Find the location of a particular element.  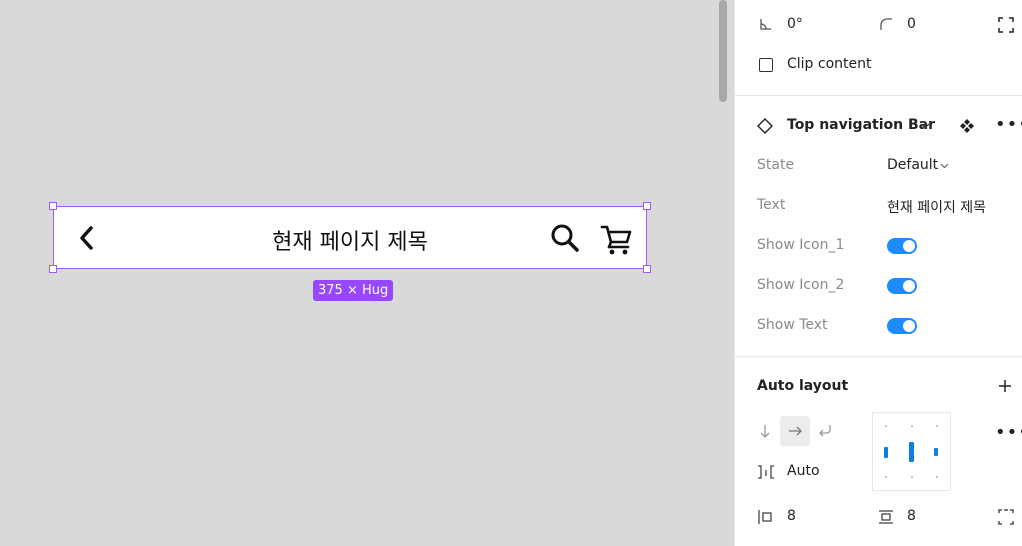

go-to-main-component-icon is located at coordinates (967, 126).